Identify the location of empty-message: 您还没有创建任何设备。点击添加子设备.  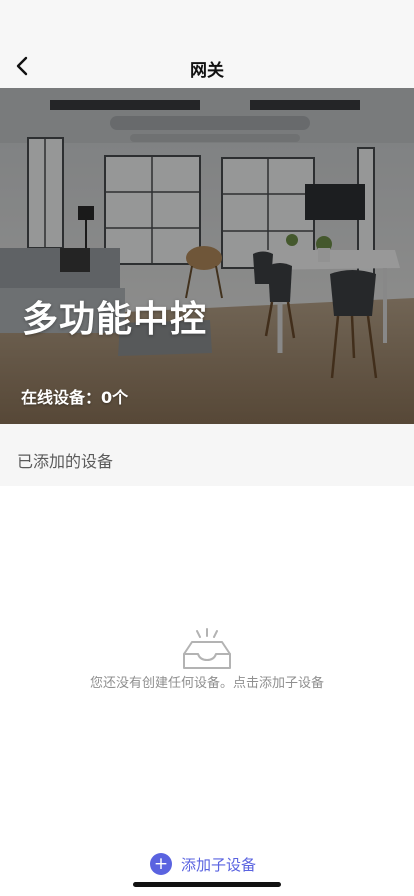
(206, 683).